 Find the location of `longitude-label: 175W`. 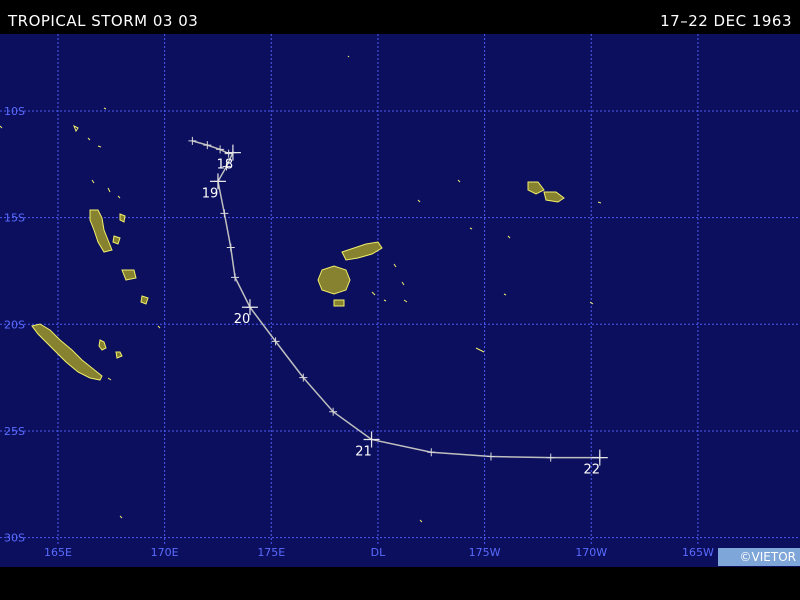

longitude-label: 175W is located at coordinates (485, 552).